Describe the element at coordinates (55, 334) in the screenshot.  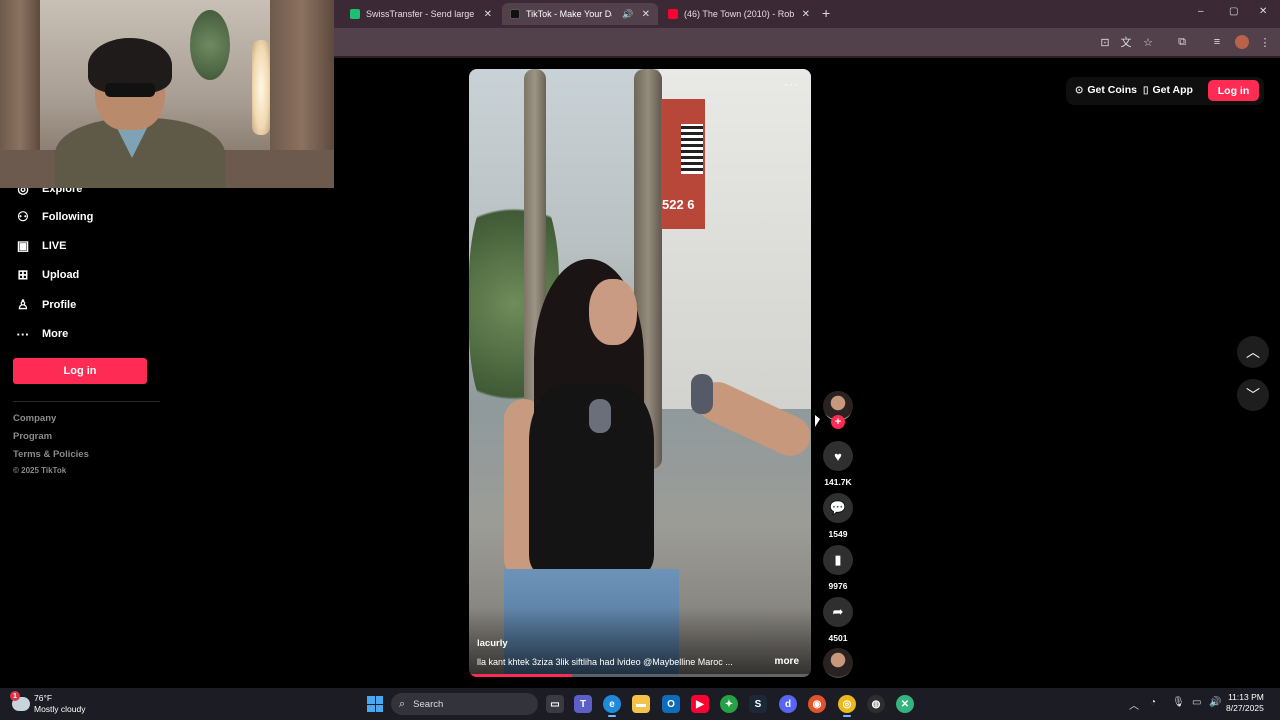
I see `sidebar-item-label: More` at that location.